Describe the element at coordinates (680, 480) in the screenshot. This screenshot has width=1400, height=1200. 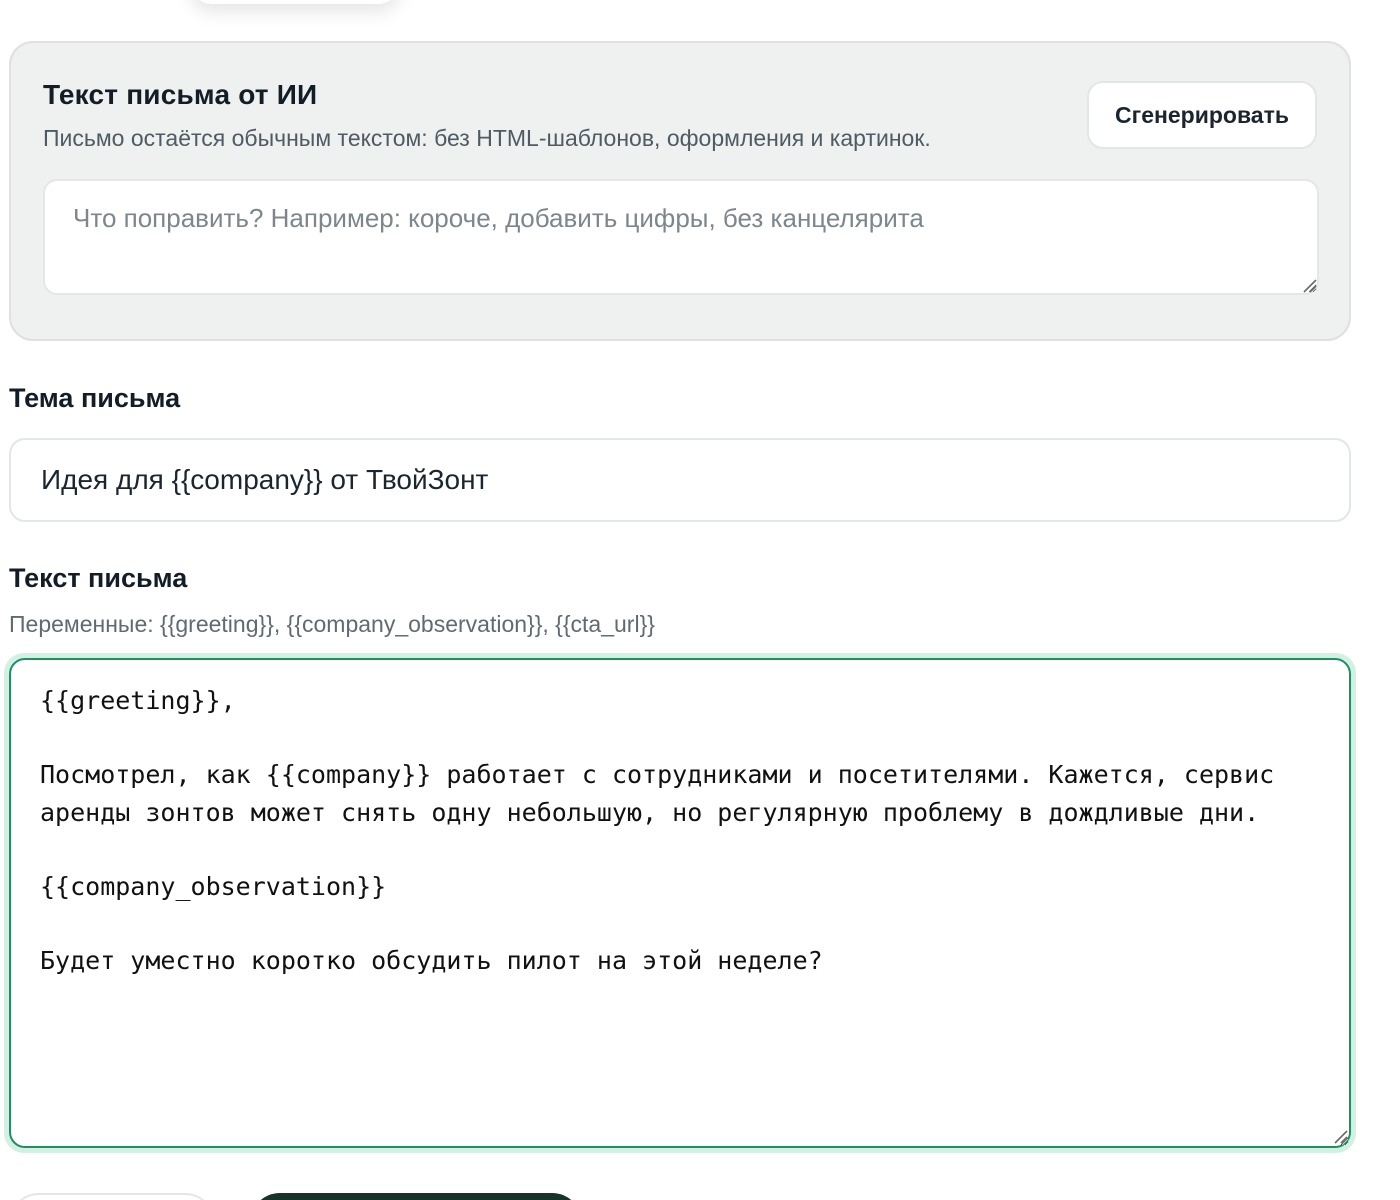
I see `subject-input` at that location.